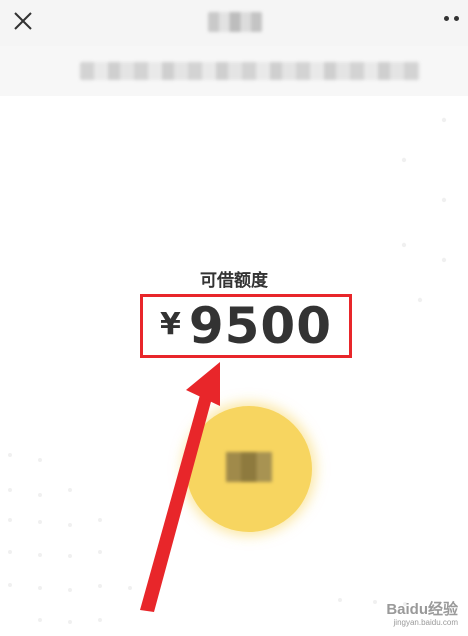 This screenshot has width=468, height=636. Describe the element at coordinates (250, 71) in the screenshot. I see `blurred-subtitle` at that location.